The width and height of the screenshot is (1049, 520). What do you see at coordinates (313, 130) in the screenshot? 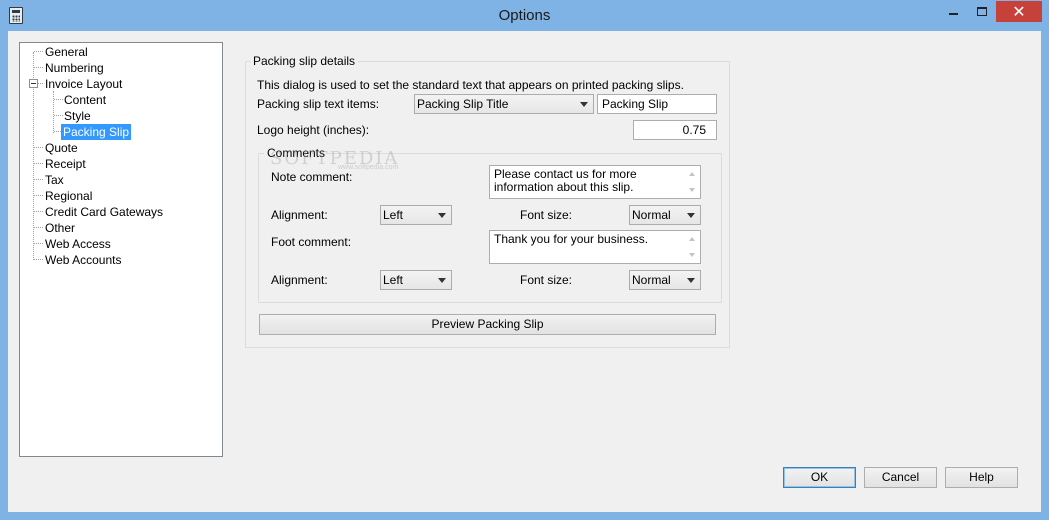
I see `logo-height-label: Logo height (inches):` at bounding box center [313, 130].